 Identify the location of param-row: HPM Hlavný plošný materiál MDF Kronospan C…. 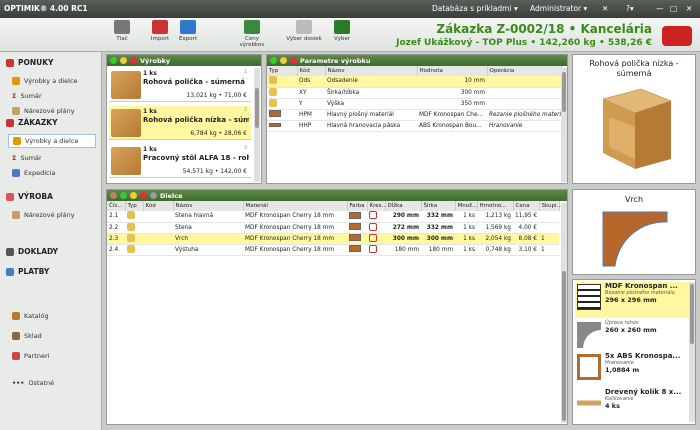
(414, 115).